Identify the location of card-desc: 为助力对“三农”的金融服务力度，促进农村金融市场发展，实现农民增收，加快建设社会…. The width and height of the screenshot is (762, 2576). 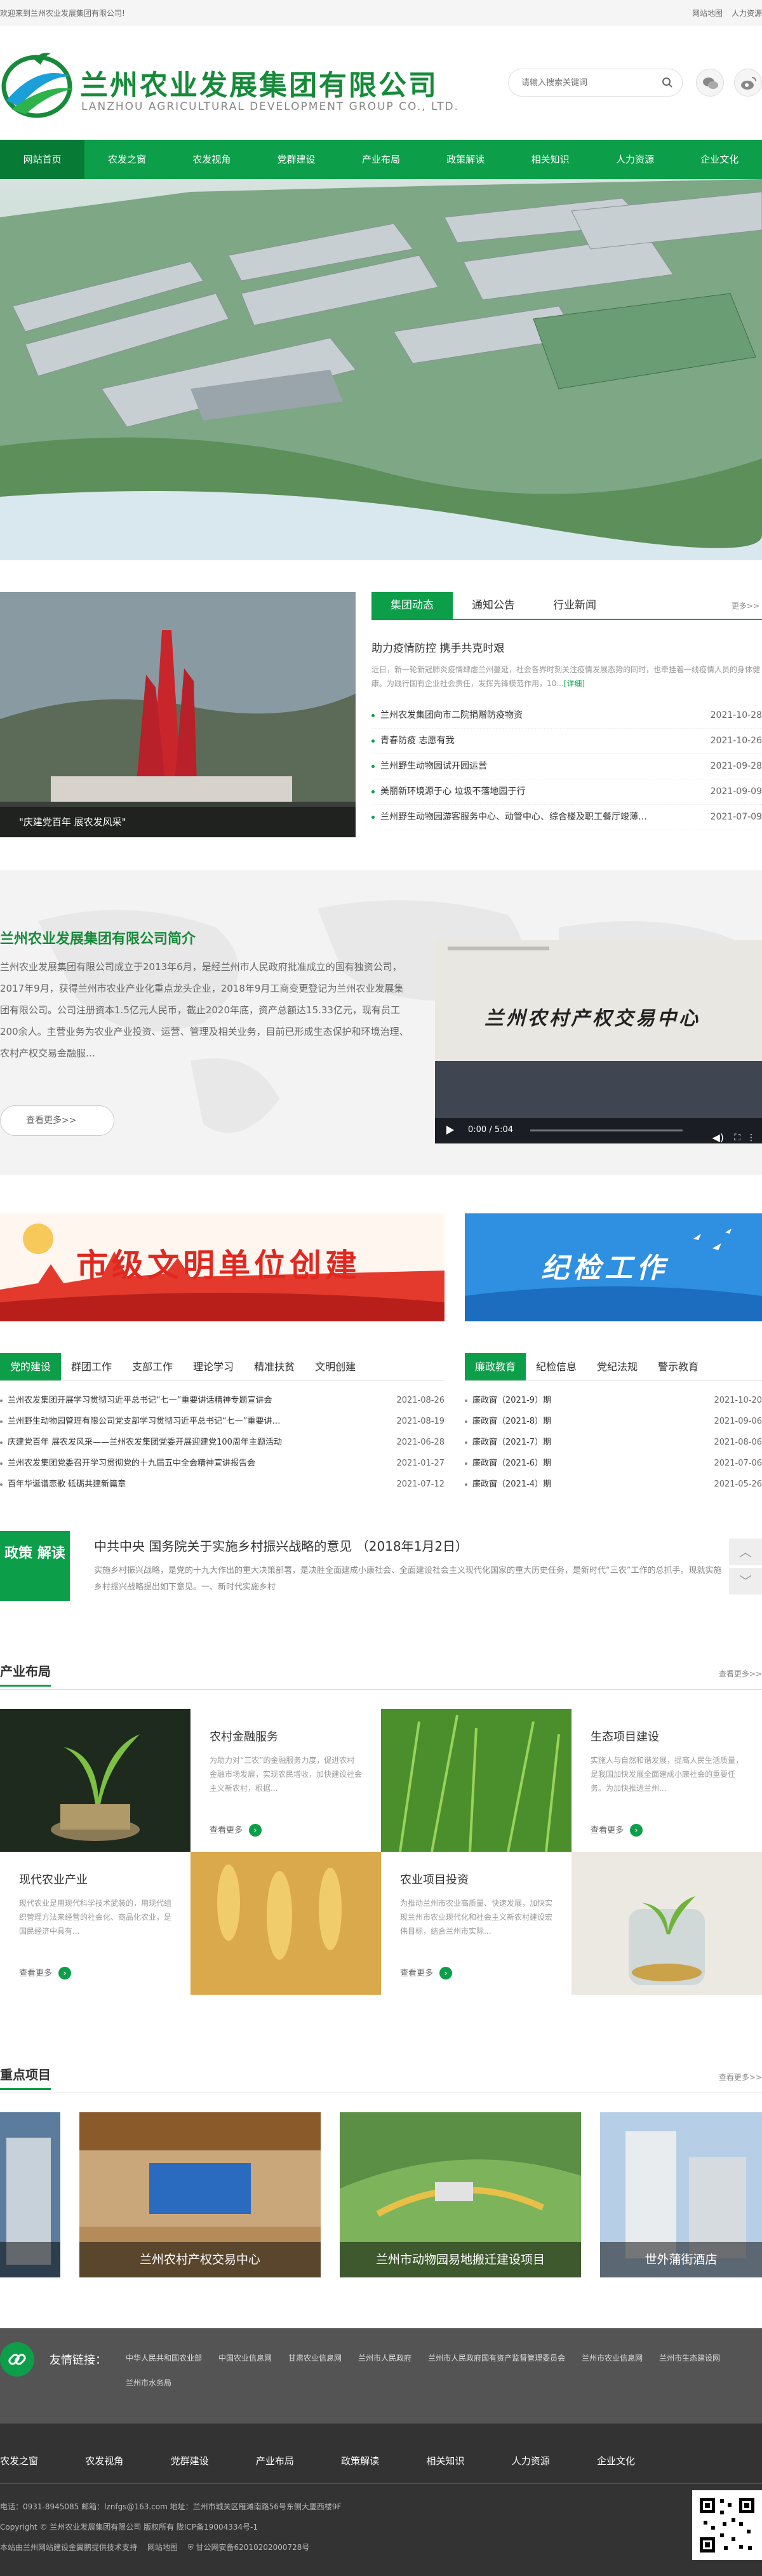
(286, 1774).